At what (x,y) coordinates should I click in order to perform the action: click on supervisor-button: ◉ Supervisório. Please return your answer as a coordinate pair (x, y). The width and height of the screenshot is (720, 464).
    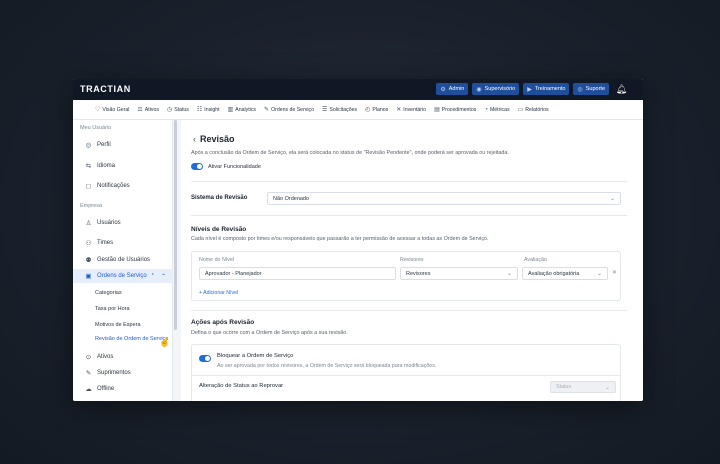
    Looking at the image, I should click on (496, 89).